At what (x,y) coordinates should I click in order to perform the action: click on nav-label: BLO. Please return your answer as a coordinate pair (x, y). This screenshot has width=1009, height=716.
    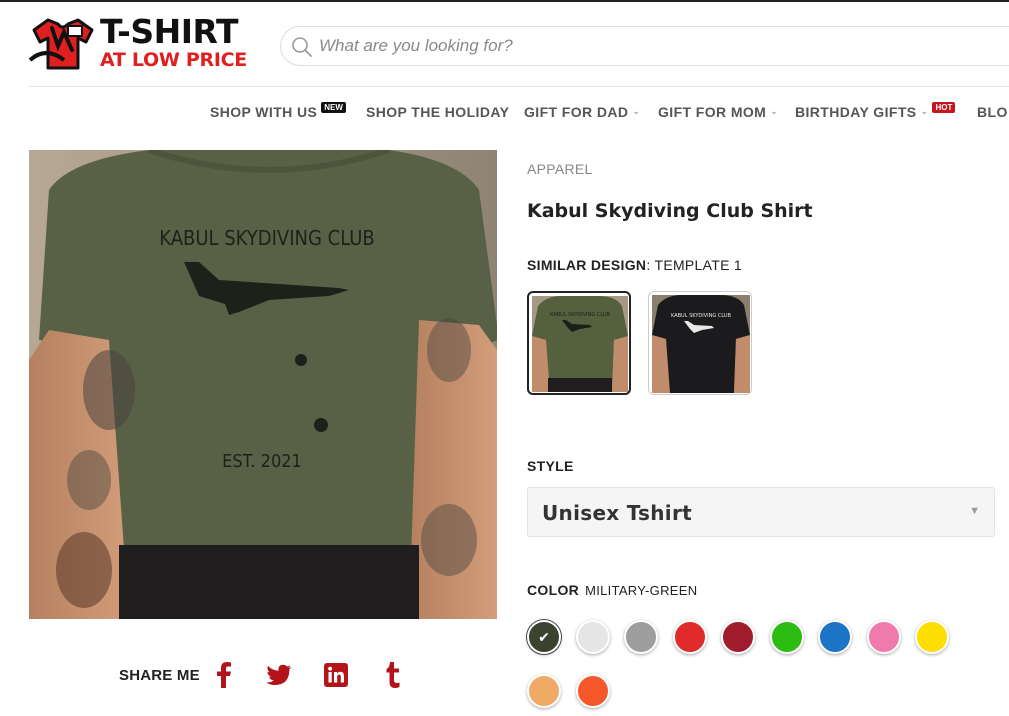
    Looking at the image, I should click on (992, 112).